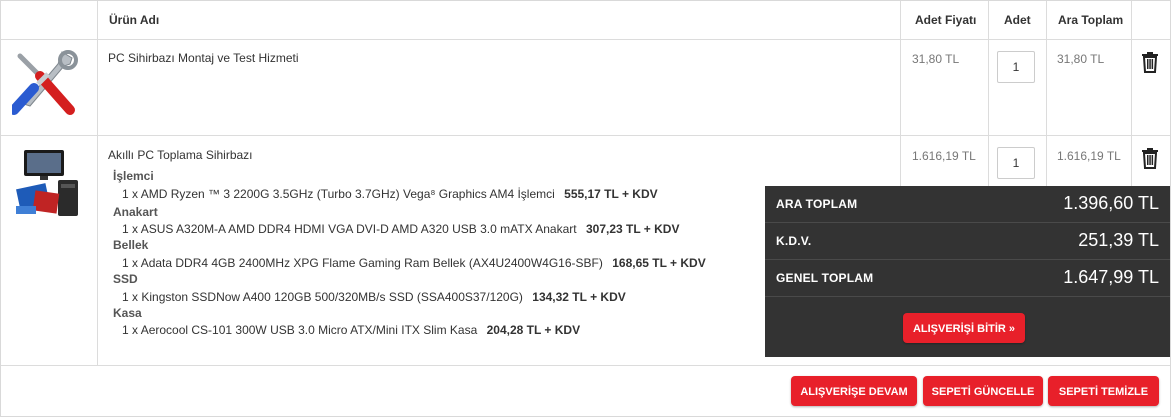 The image size is (1173, 419). Describe the element at coordinates (1103, 391) in the screenshot. I see `clear-cart-button: SEPETİ TEMİZLE` at that location.